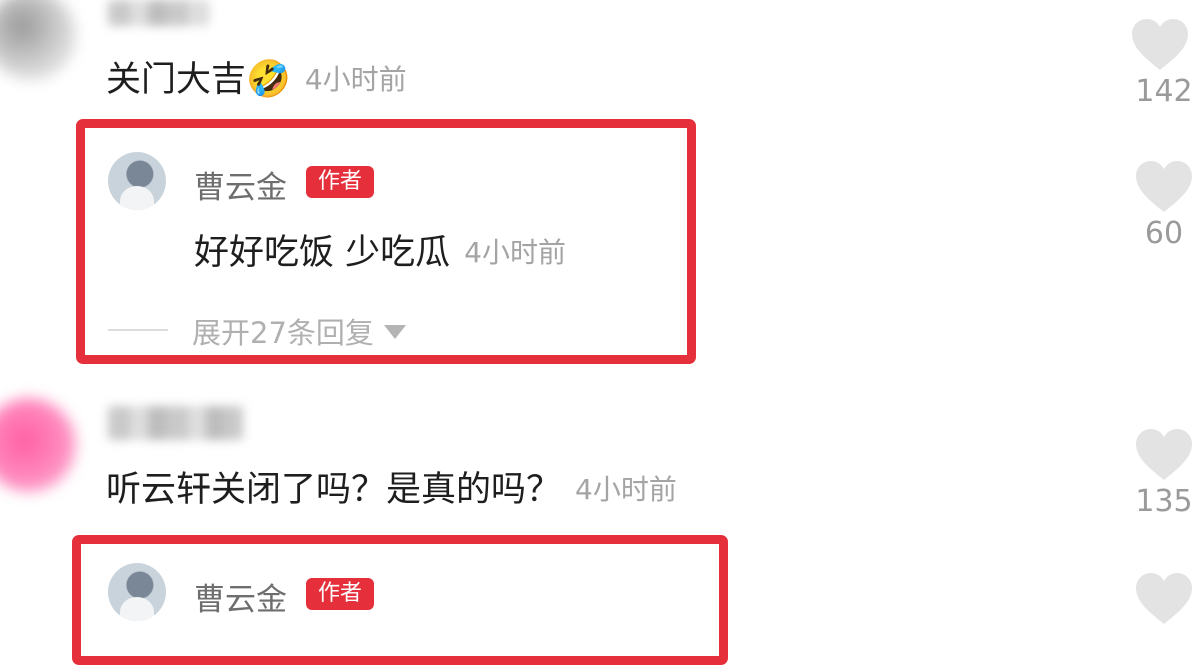 This screenshot has width=1202, height=665. I want to click on reply-time: 4小时前, so click(515, 252).